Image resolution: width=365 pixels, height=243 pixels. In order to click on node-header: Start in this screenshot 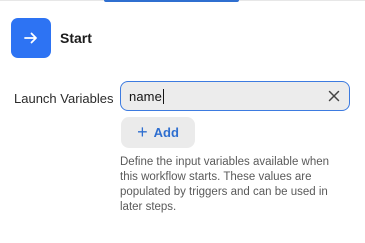, I will do `click(51, 38)`.